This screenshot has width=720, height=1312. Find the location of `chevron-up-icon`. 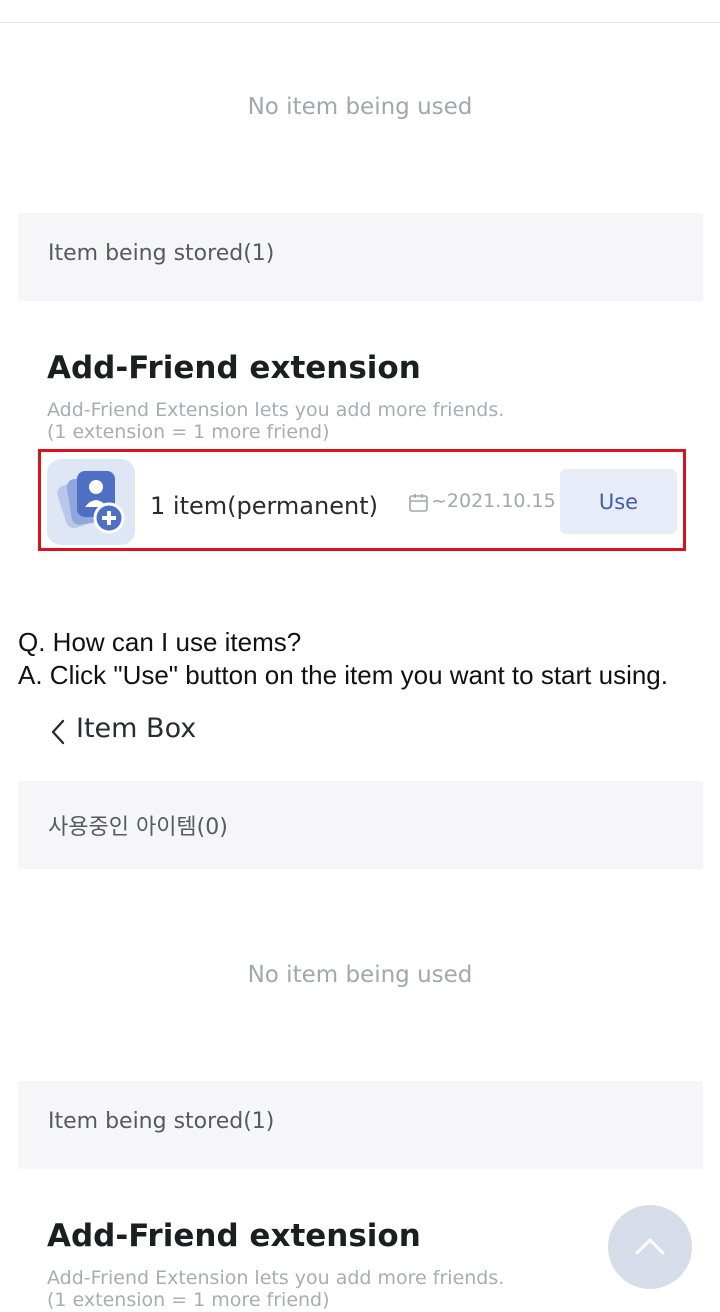

chevron-up-icon is located at coordinates (650, 1246).